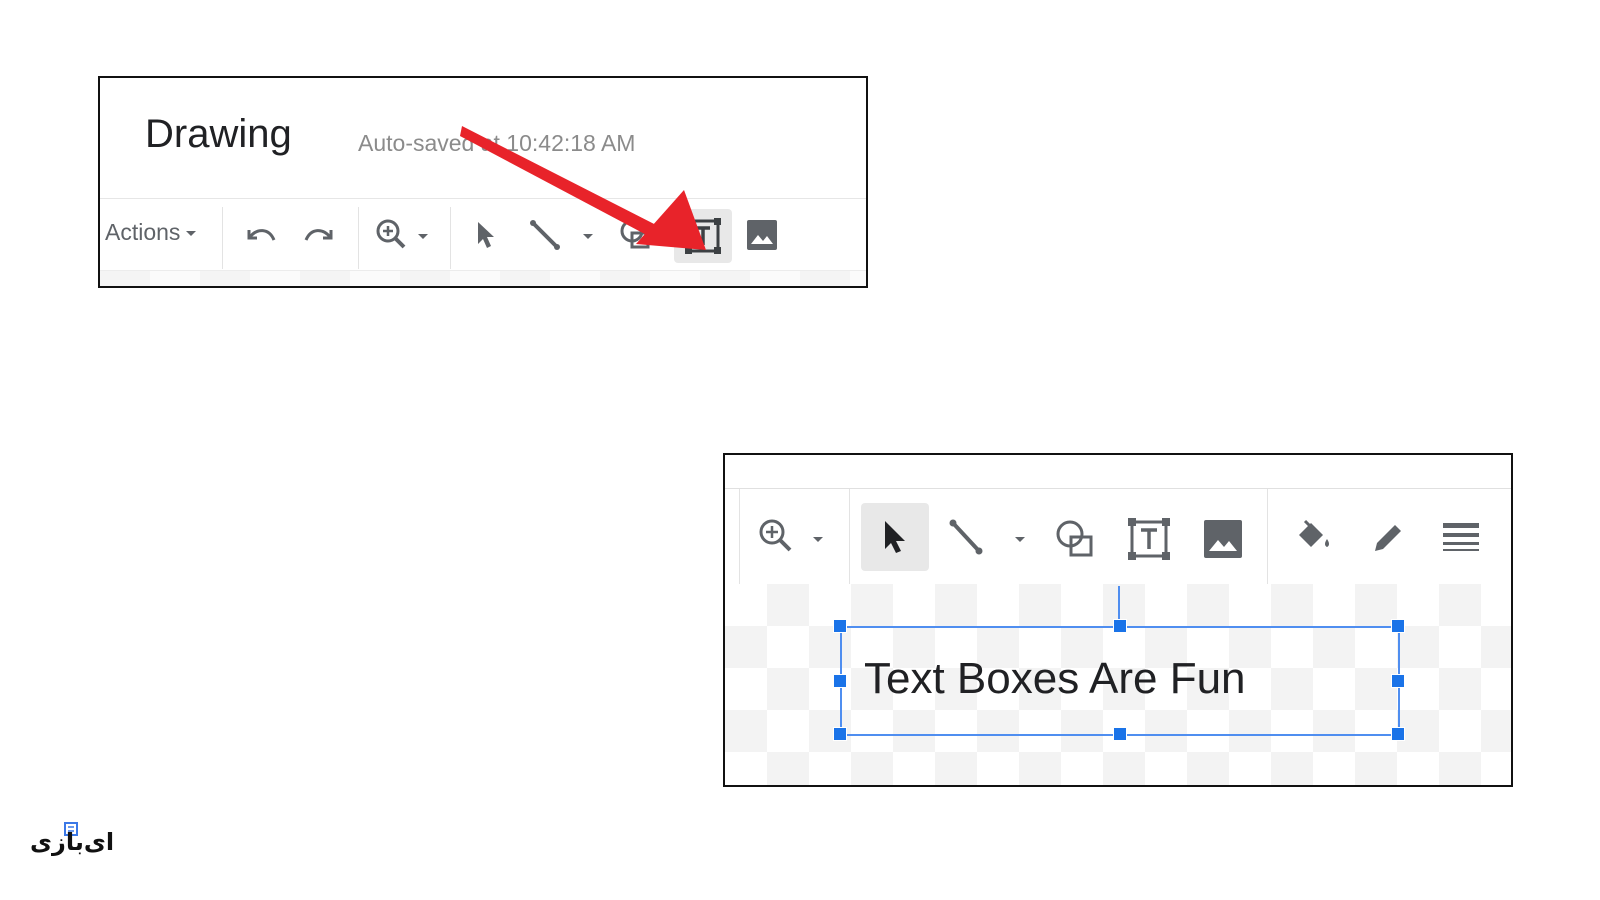 The width and height of the screenshot is (1600, 900). I want to click on resize-handle-bottom-right, so click(1398, 734).